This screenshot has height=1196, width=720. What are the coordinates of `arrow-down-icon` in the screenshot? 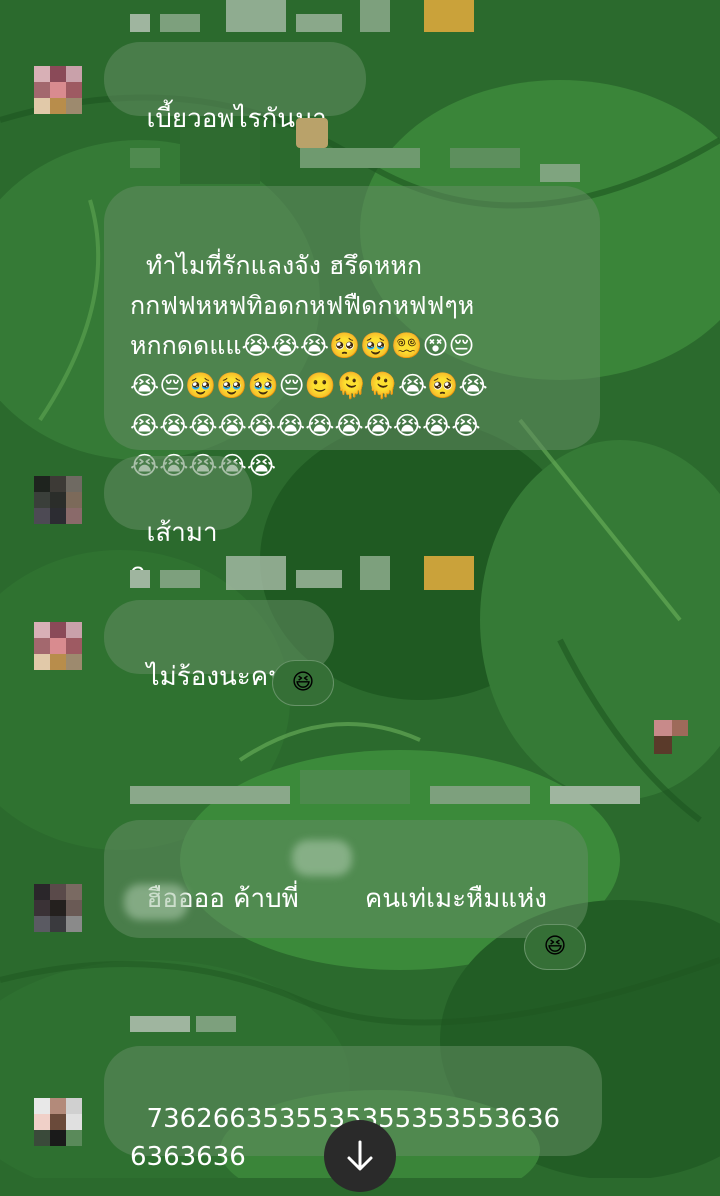 It's located at (360, 1155).